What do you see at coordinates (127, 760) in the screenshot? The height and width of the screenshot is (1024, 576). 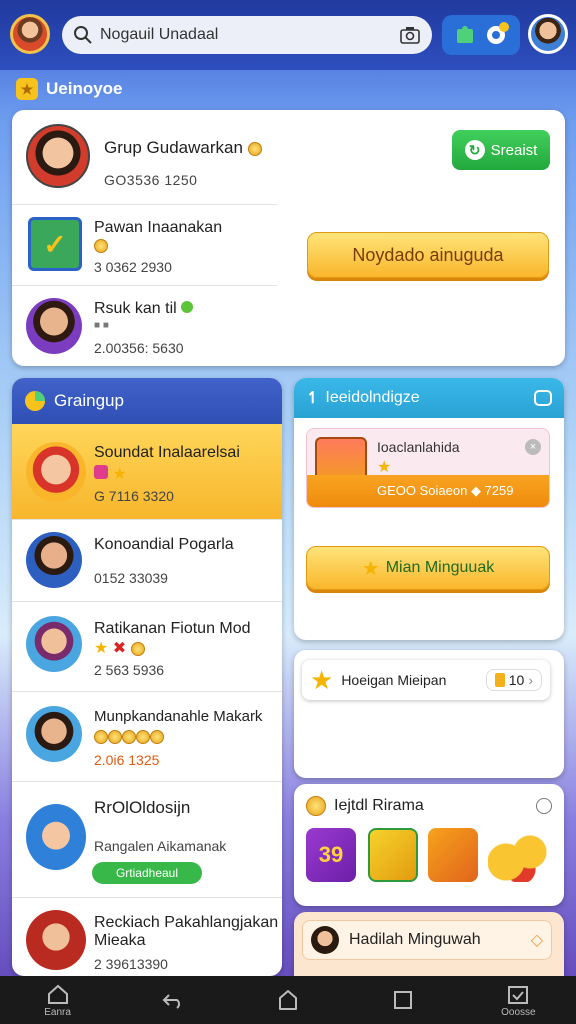 I see `item-value: 2.0i6 1325` at bounding box center [127, 760].